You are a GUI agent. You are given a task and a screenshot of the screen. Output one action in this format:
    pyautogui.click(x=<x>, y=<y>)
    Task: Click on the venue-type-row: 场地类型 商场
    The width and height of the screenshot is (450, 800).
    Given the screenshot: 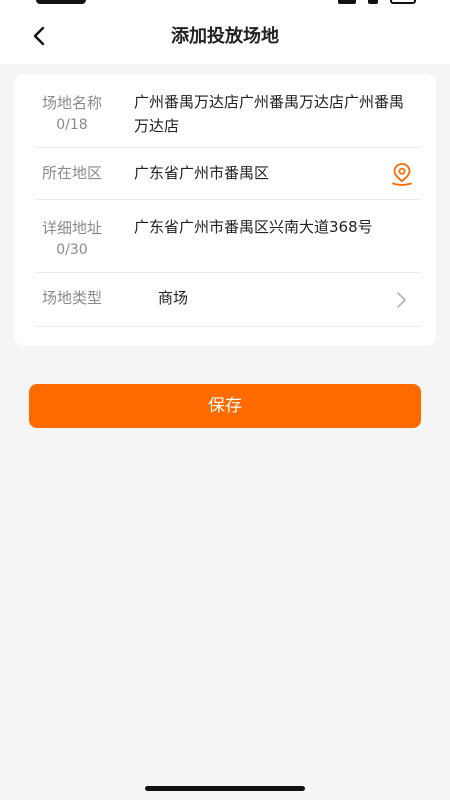 What is the action you would take?
    pyautogui.click(x=228, y=299)
    